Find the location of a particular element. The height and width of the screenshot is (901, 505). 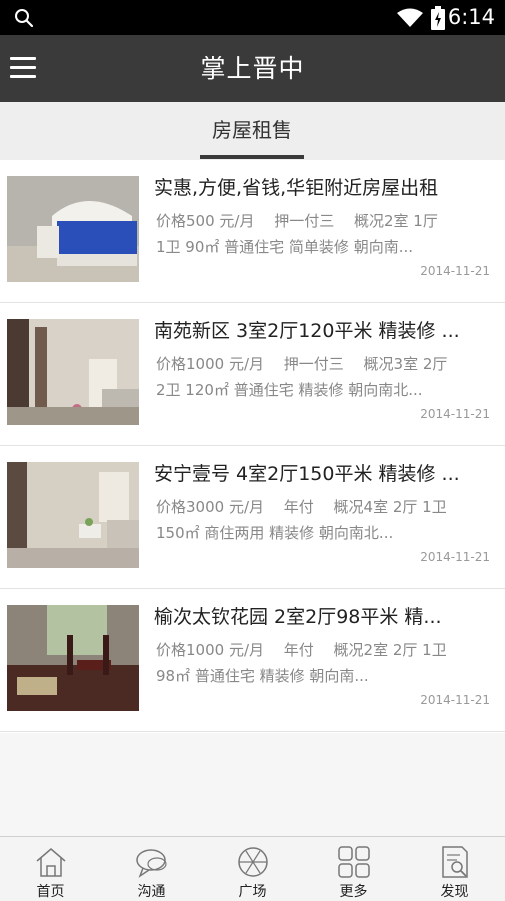

tab-indicator is located at coordinates (252, 157).